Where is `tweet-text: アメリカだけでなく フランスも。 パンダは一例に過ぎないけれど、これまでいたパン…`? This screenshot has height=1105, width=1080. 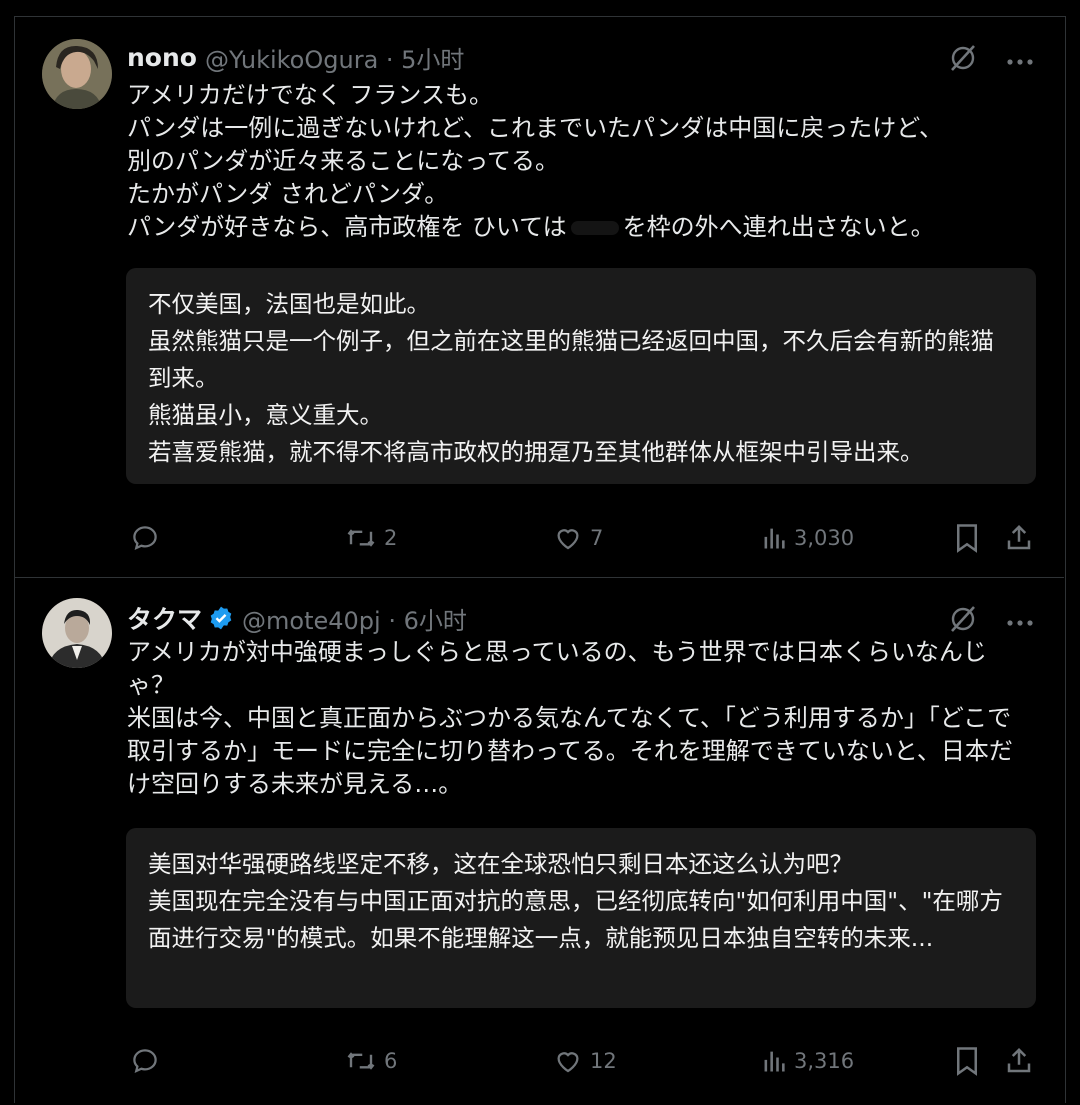 tweet-text: アメリカだけでなく フランスも。 パンダは一例に過ぎないけれど、これまでいたパン… is located at coordinates (575, 161).